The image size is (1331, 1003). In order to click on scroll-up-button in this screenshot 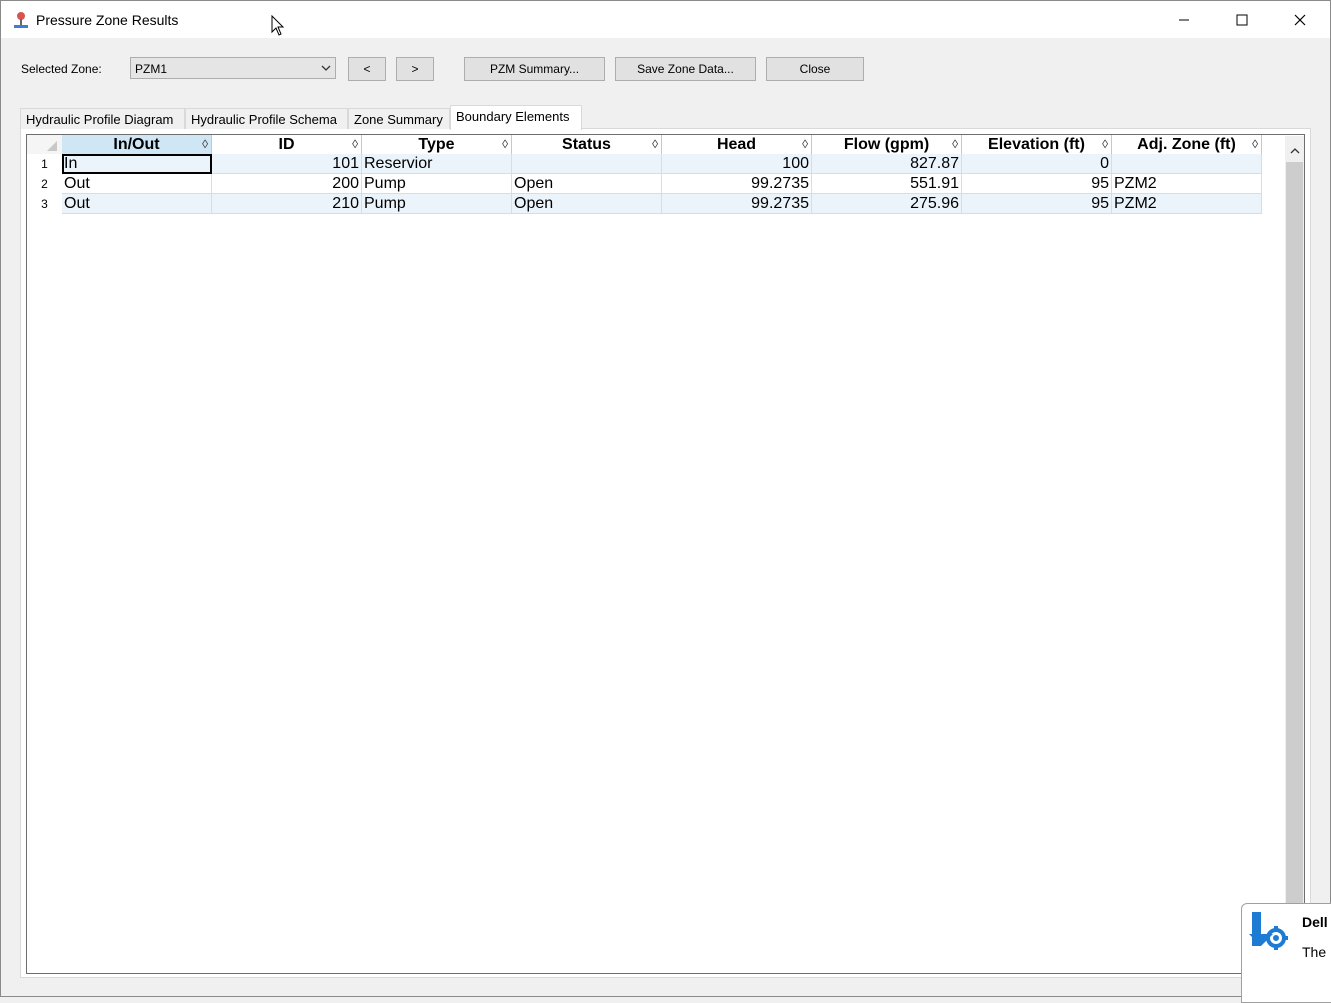, I will do `click(1294, 150)`.